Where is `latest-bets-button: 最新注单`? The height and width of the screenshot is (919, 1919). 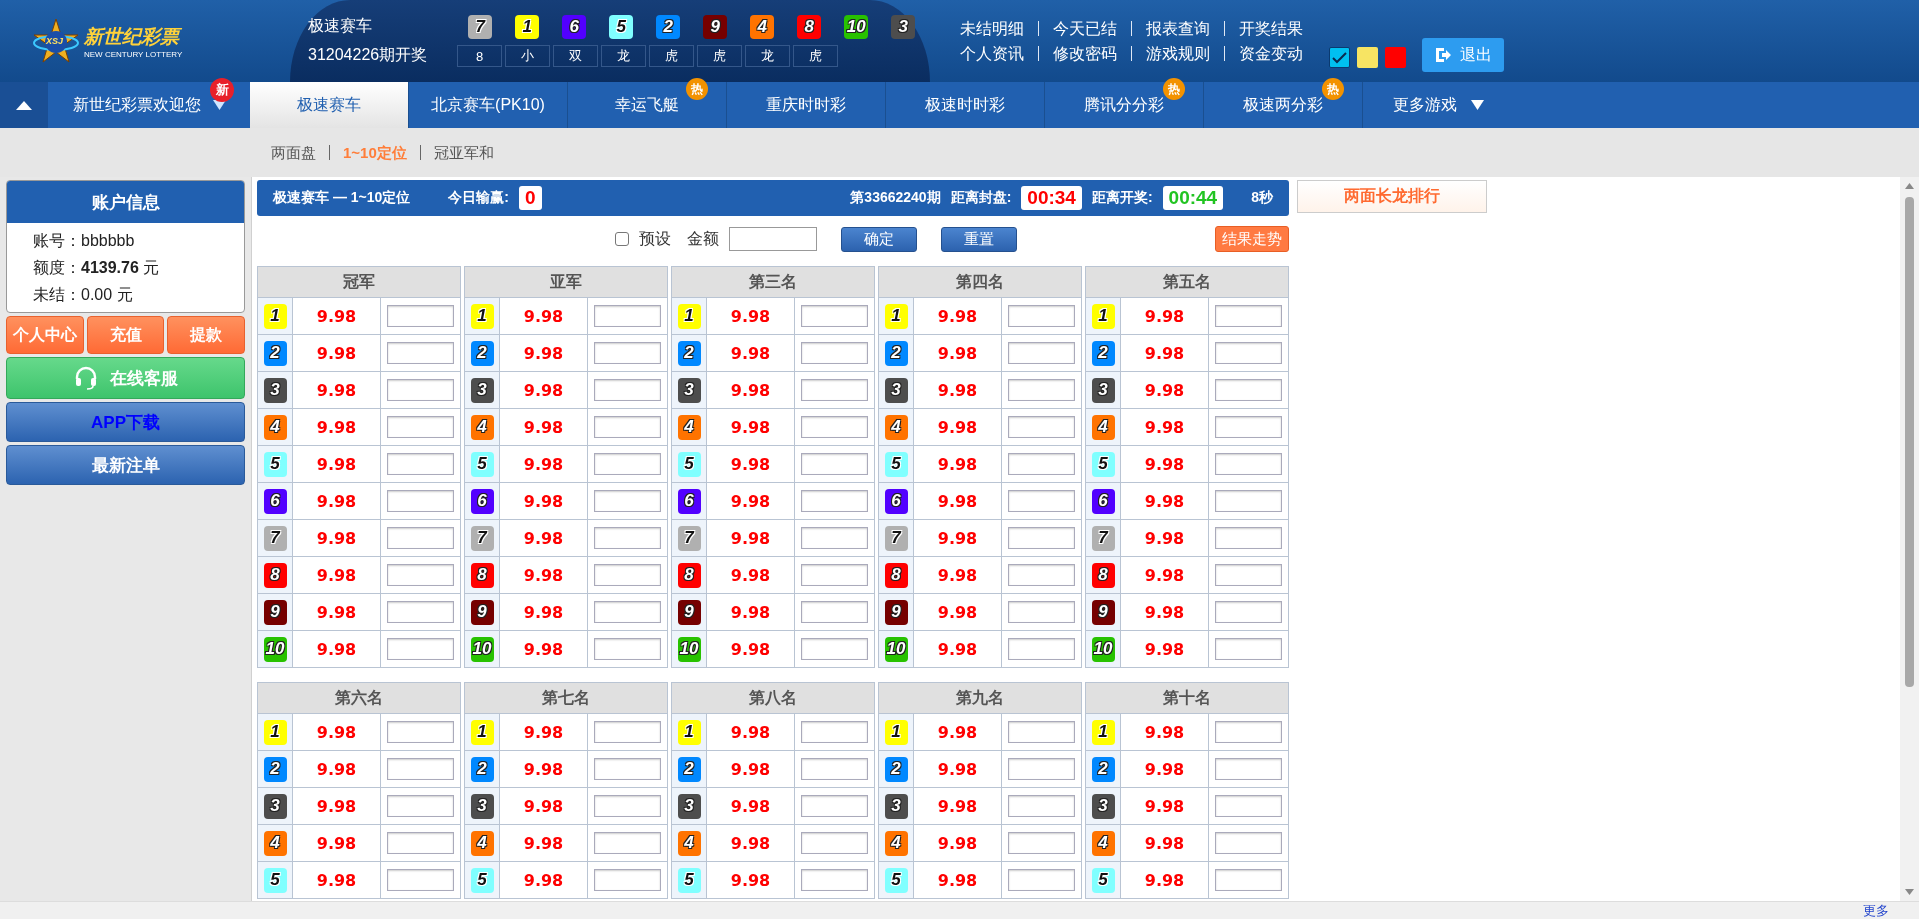 latest-bets-button: 最新注单 is located at coordinates (125, 465).